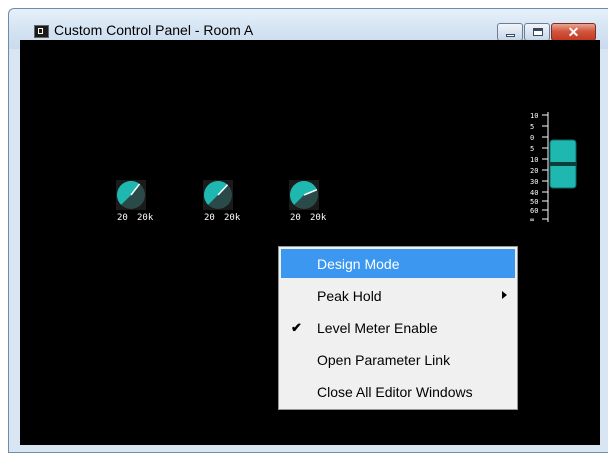 This screenshot has height=453, width=608. Describe the element at coordinates (510, 35) in the screenshot. I see `minimize-icon` at that location.